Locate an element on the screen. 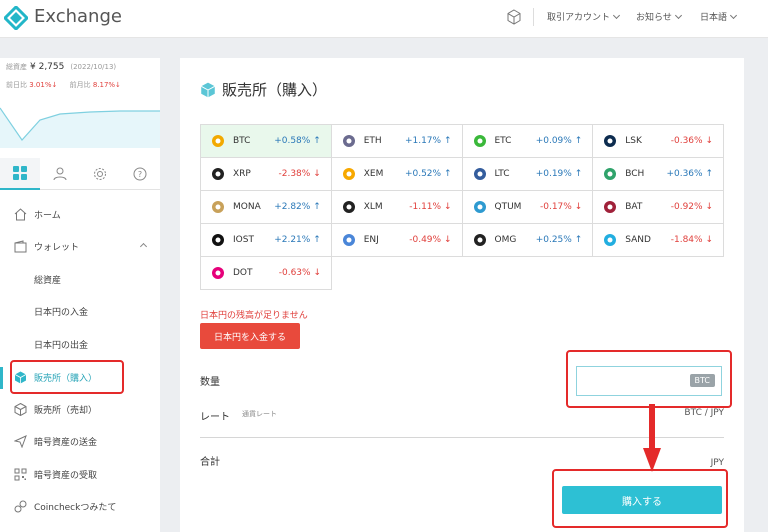 The width and height of the screenshot is (768, 532). coin-cell-dot: DOT -0.63% ↓ is located at coordinates (266, 273).